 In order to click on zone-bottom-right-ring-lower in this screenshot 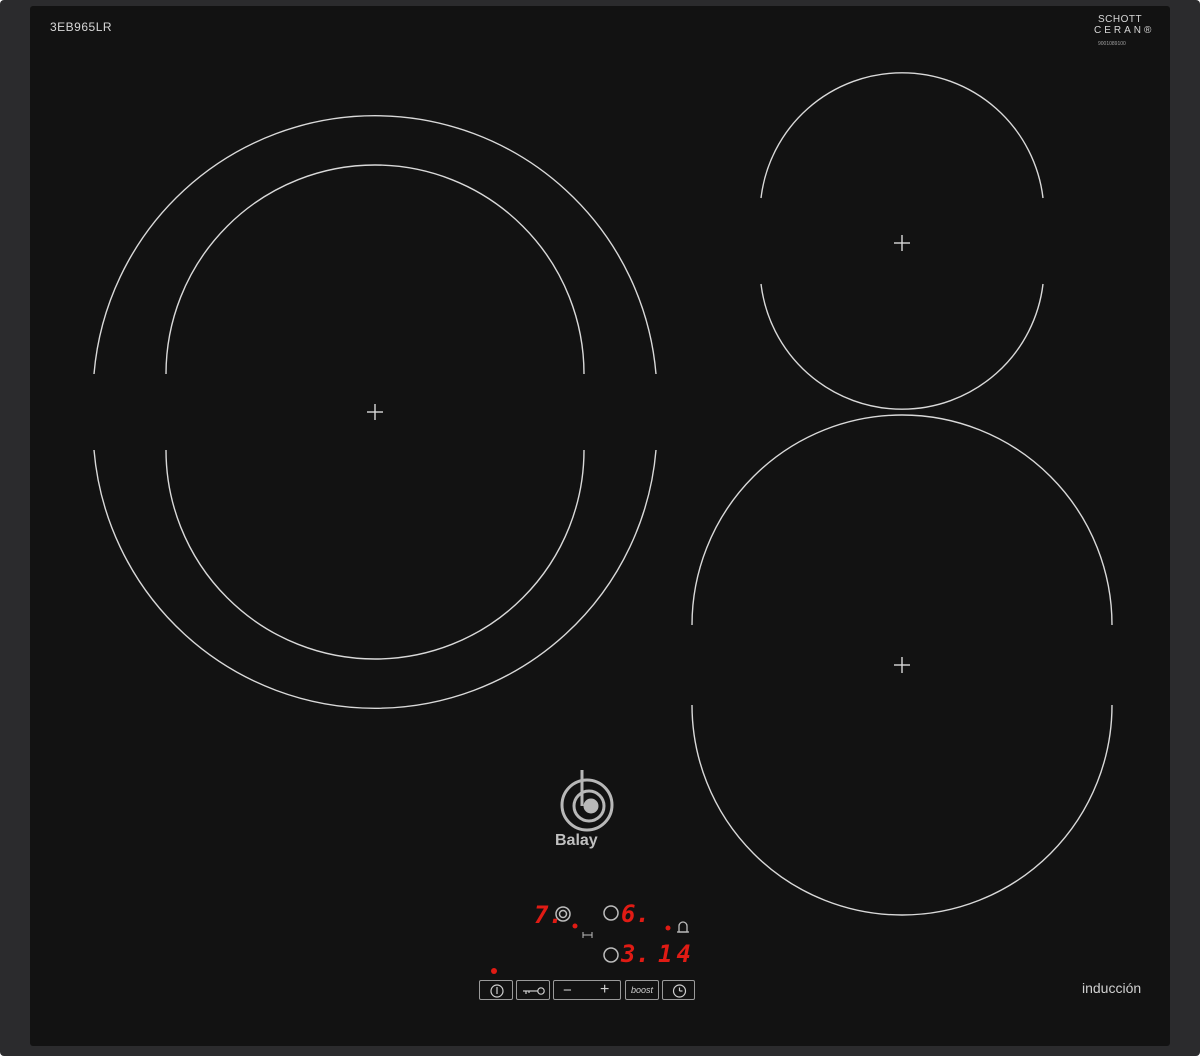, I will do `click(902, 810)`.